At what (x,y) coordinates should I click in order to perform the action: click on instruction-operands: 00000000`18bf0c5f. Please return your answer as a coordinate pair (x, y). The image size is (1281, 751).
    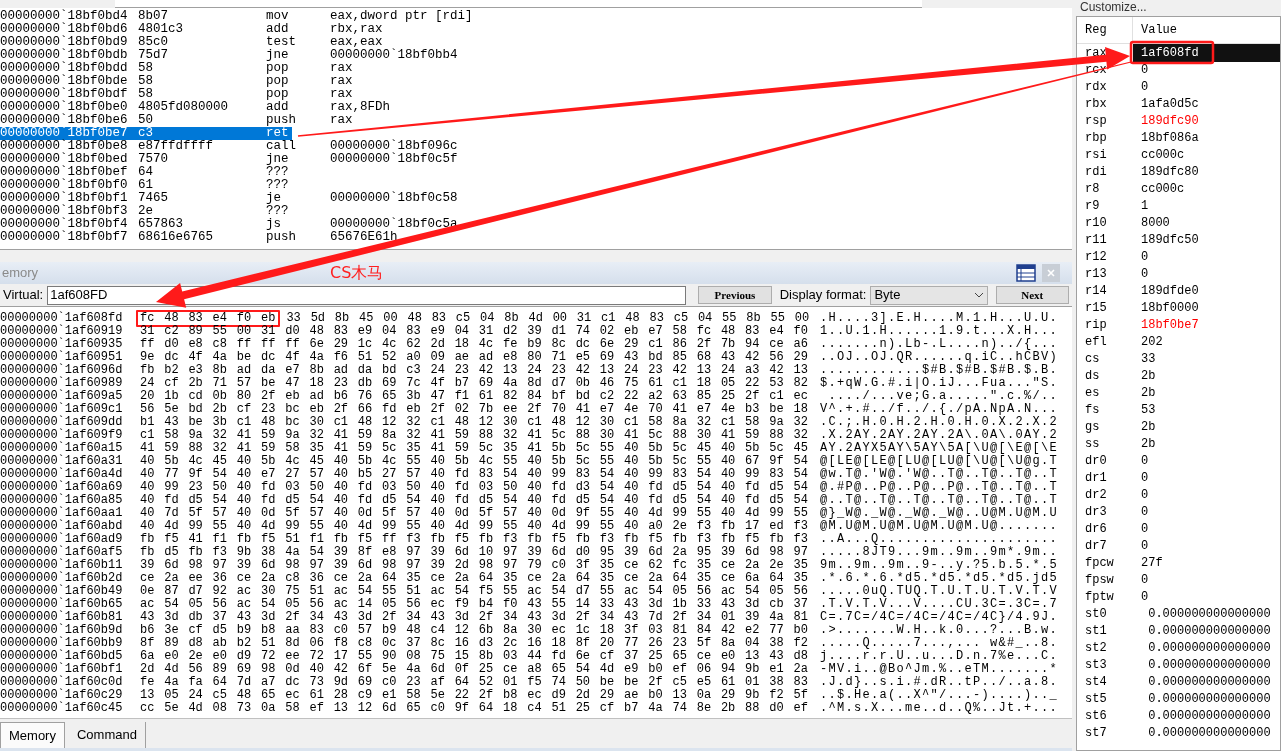
    Looking at the image, I should click on (394, 159).